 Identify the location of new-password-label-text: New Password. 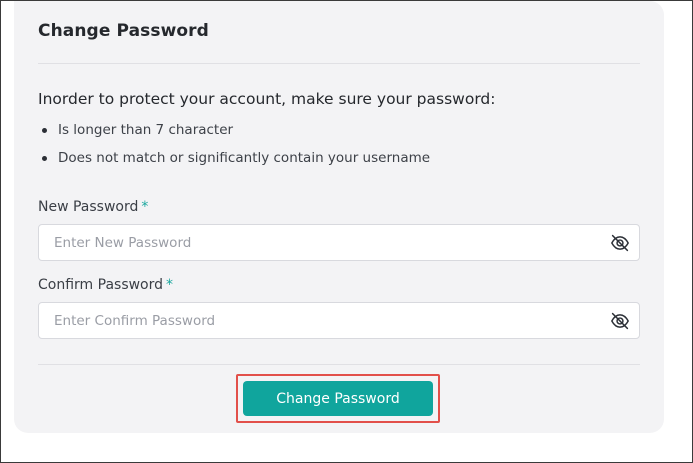
(88, 207).